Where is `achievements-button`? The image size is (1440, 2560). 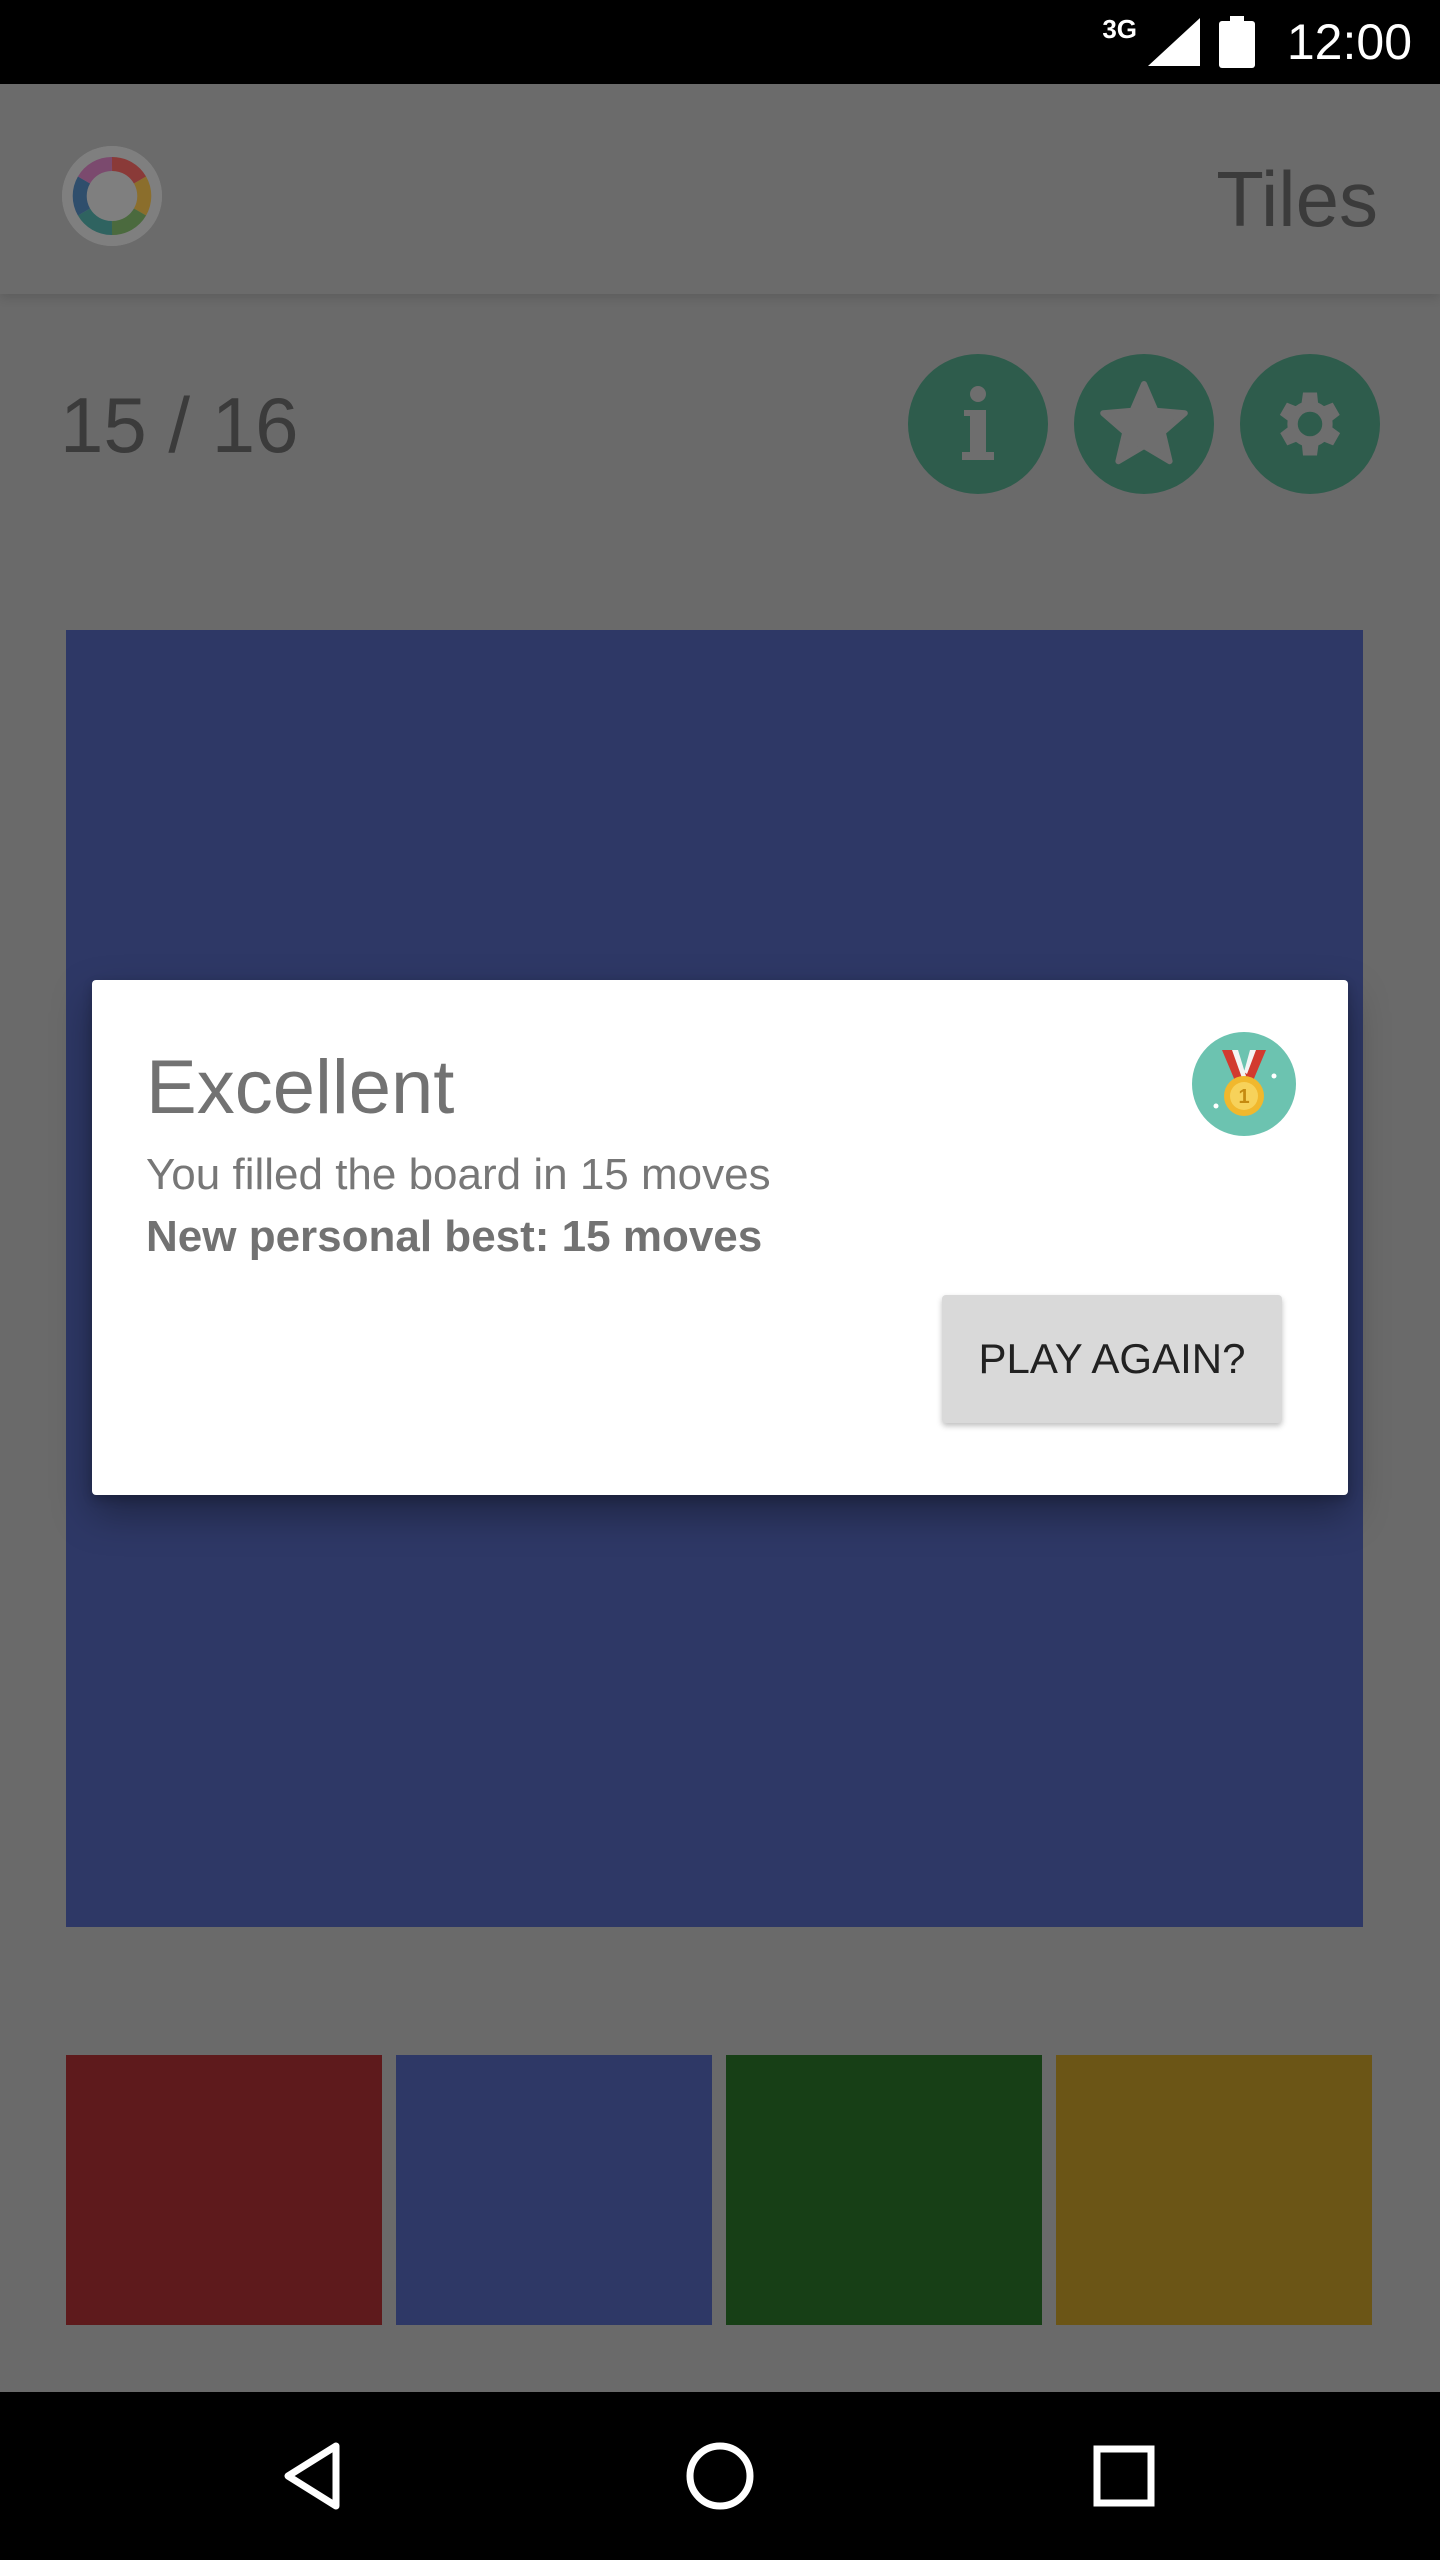 achievements-button is located at coordinates (1144, 424).